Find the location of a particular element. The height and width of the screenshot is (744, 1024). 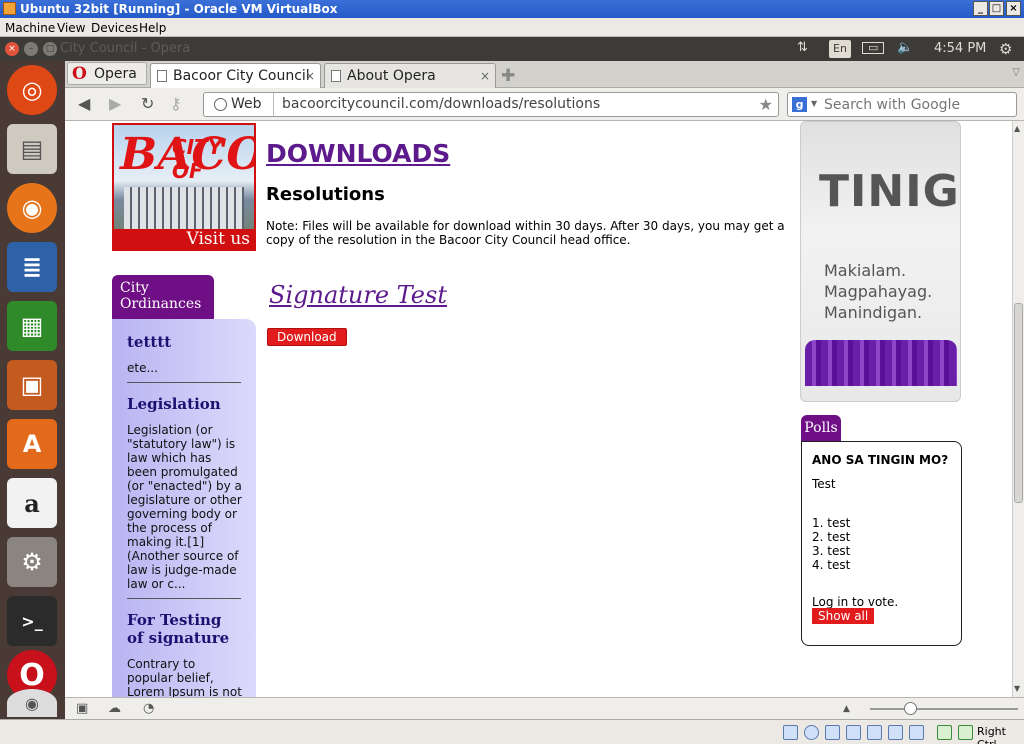

menu-devices: Devices is located at coordinates (114, 28).